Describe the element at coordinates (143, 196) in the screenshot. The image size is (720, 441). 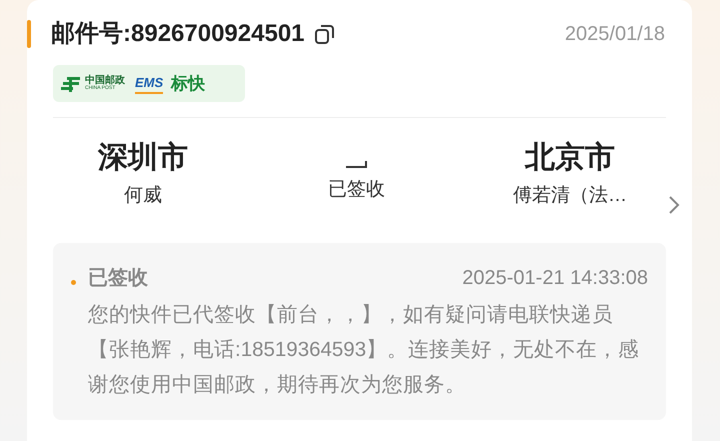
I see `sender-name: 何威` at that location.